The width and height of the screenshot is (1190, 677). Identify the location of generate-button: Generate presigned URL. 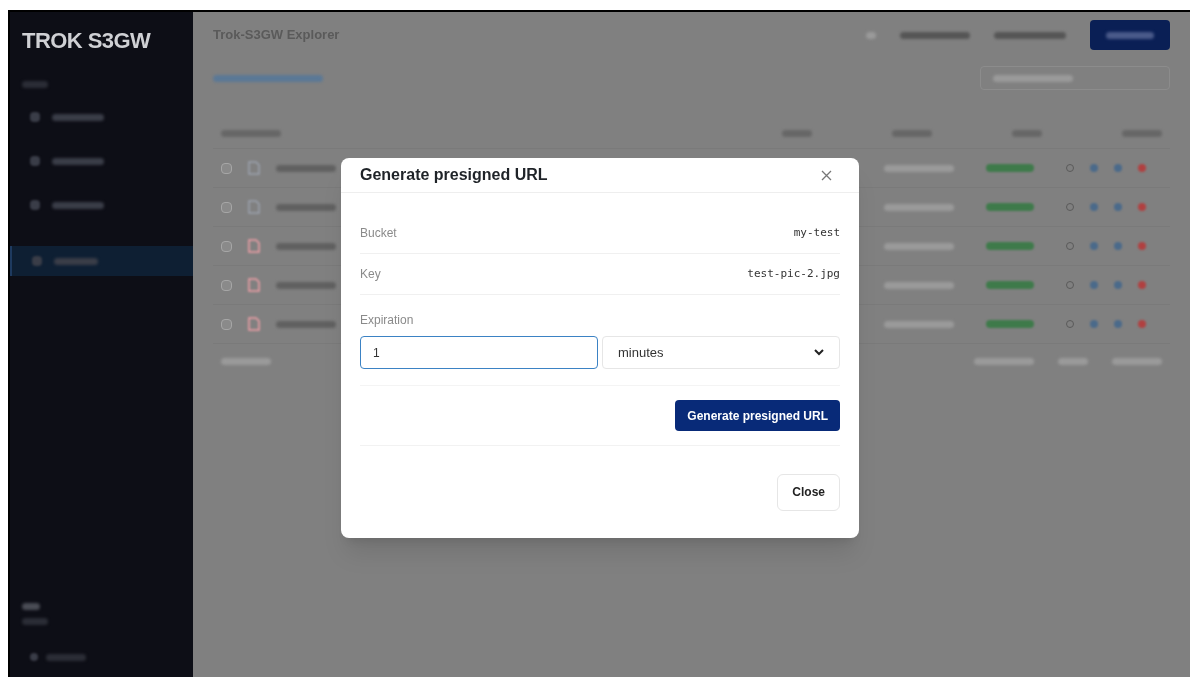
(757, 415).